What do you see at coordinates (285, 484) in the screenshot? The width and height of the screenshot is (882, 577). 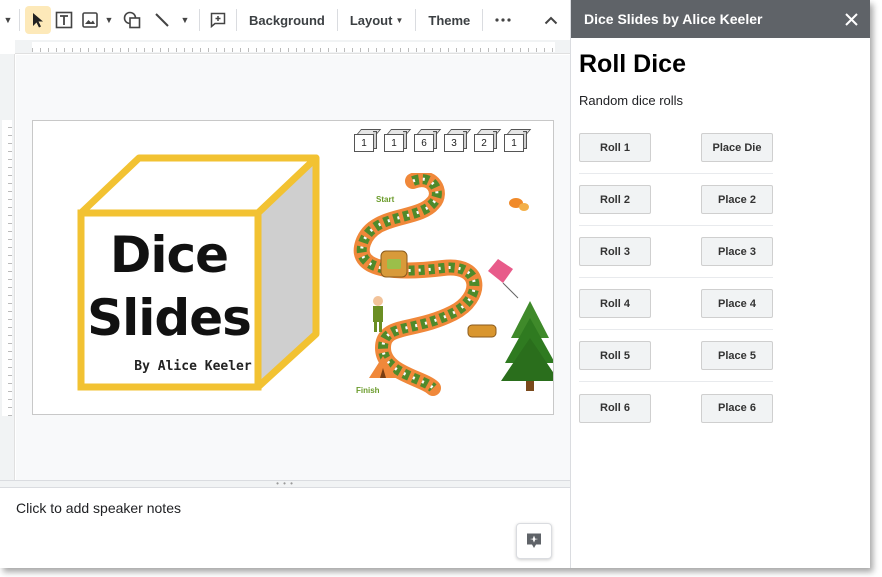 I see `notes-resize-handle: • • •` at bounding box center [285, 484].